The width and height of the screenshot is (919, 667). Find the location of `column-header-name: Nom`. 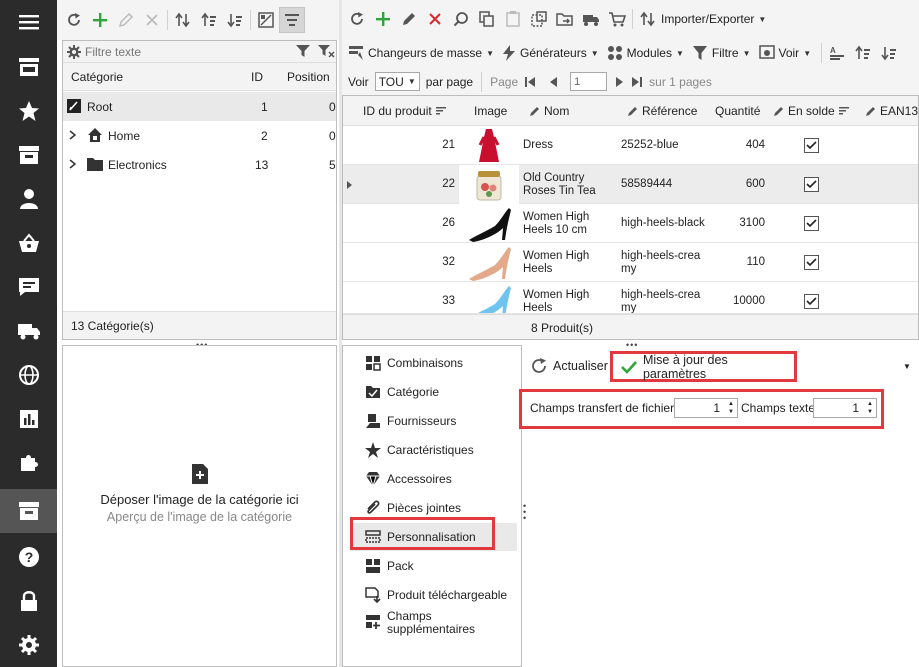

column-header-name: Nom is located at coordinates (549, 111).